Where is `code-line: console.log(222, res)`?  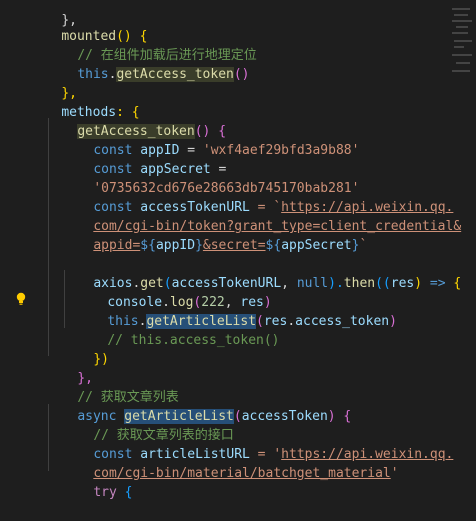
code-line: console.log(222, res) is located at coordinates (189, 302).